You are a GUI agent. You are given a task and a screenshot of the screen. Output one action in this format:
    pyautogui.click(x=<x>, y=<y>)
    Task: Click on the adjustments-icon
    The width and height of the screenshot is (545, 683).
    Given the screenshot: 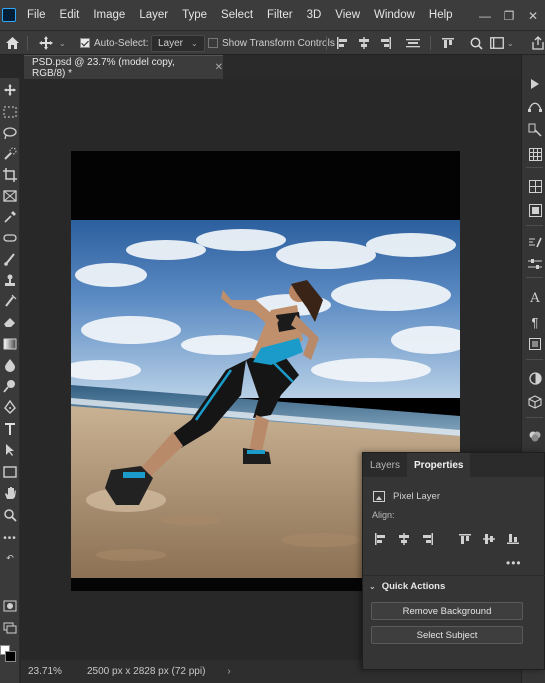 What is the action you would take?
    pyautogui.click(x=535, y=130)
    